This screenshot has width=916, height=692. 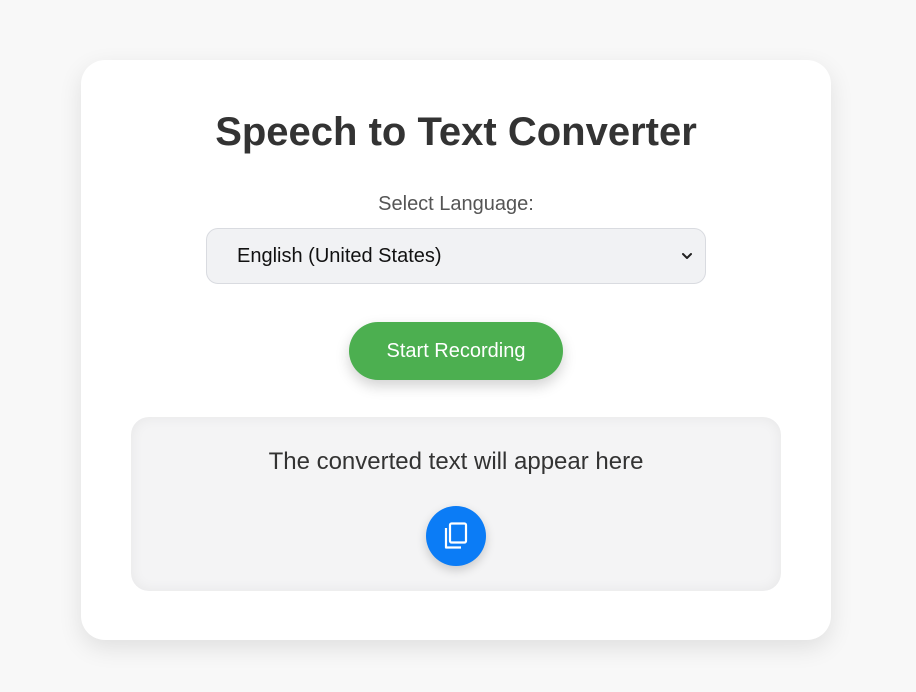 What do you see at coordinates (456, 461) in the screenshot?
I see `output-text: The converted text will appear here` at bounding box center [456, 461].